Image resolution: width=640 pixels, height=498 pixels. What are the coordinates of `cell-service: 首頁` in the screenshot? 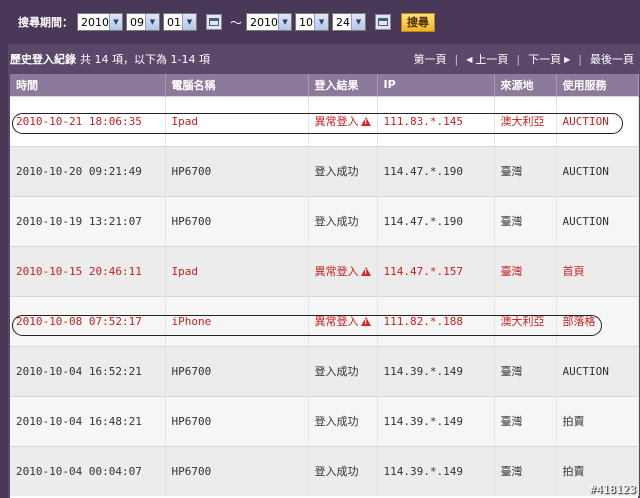 It's located at (597, 270).